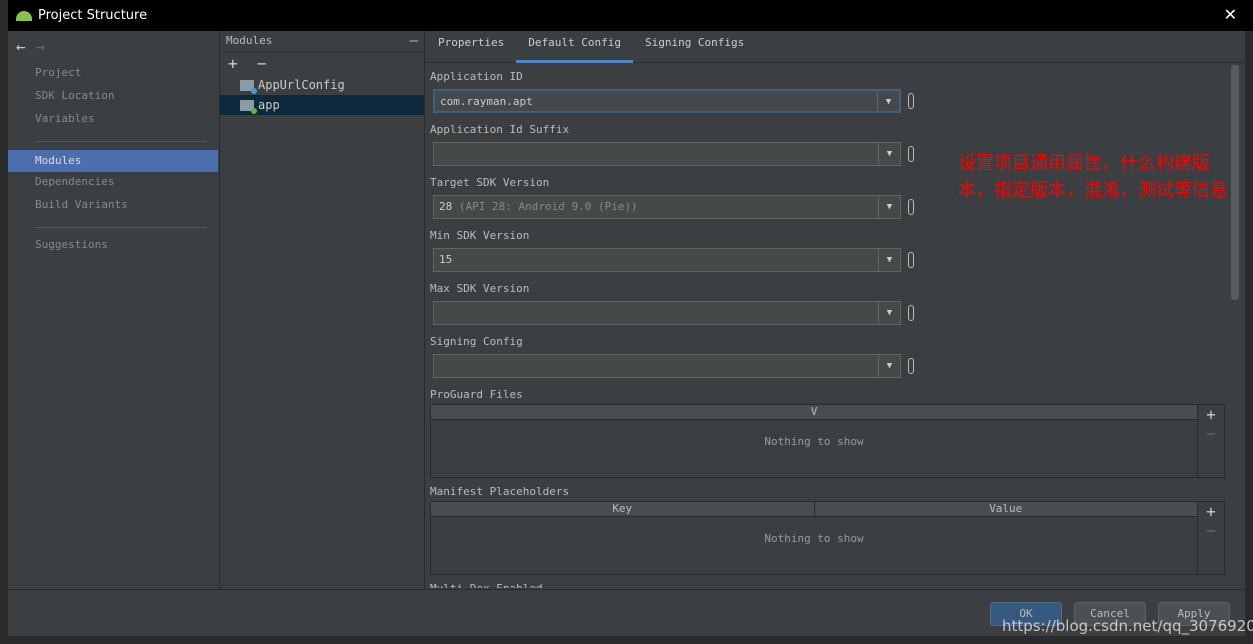 This screenshot has width=1253, height=644. Describe the element at coordinates (322, 310) in the screenshot. I see `modules-panel: Modules — + − AppUrlConfig app` at that location.